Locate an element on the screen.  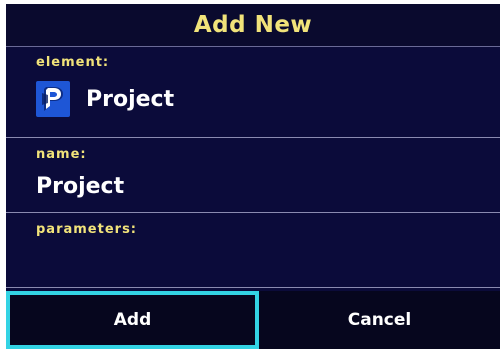
name-label: name: is located at coordinates (61, 154).